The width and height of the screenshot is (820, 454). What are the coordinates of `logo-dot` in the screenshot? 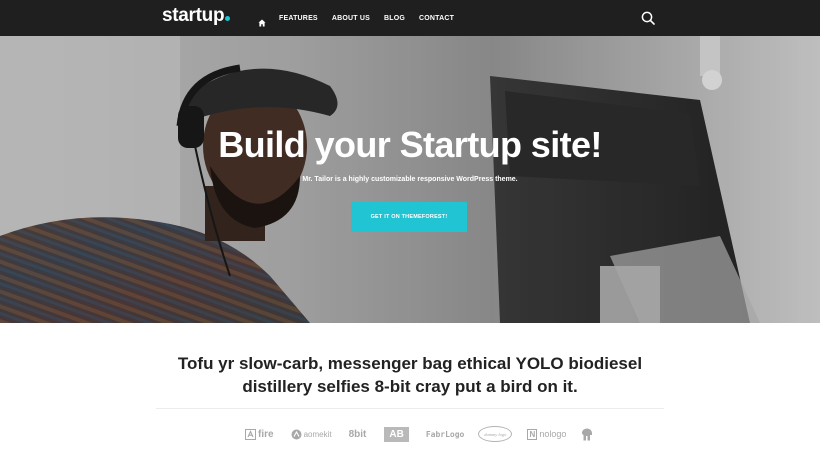 It's located at (228, 18).